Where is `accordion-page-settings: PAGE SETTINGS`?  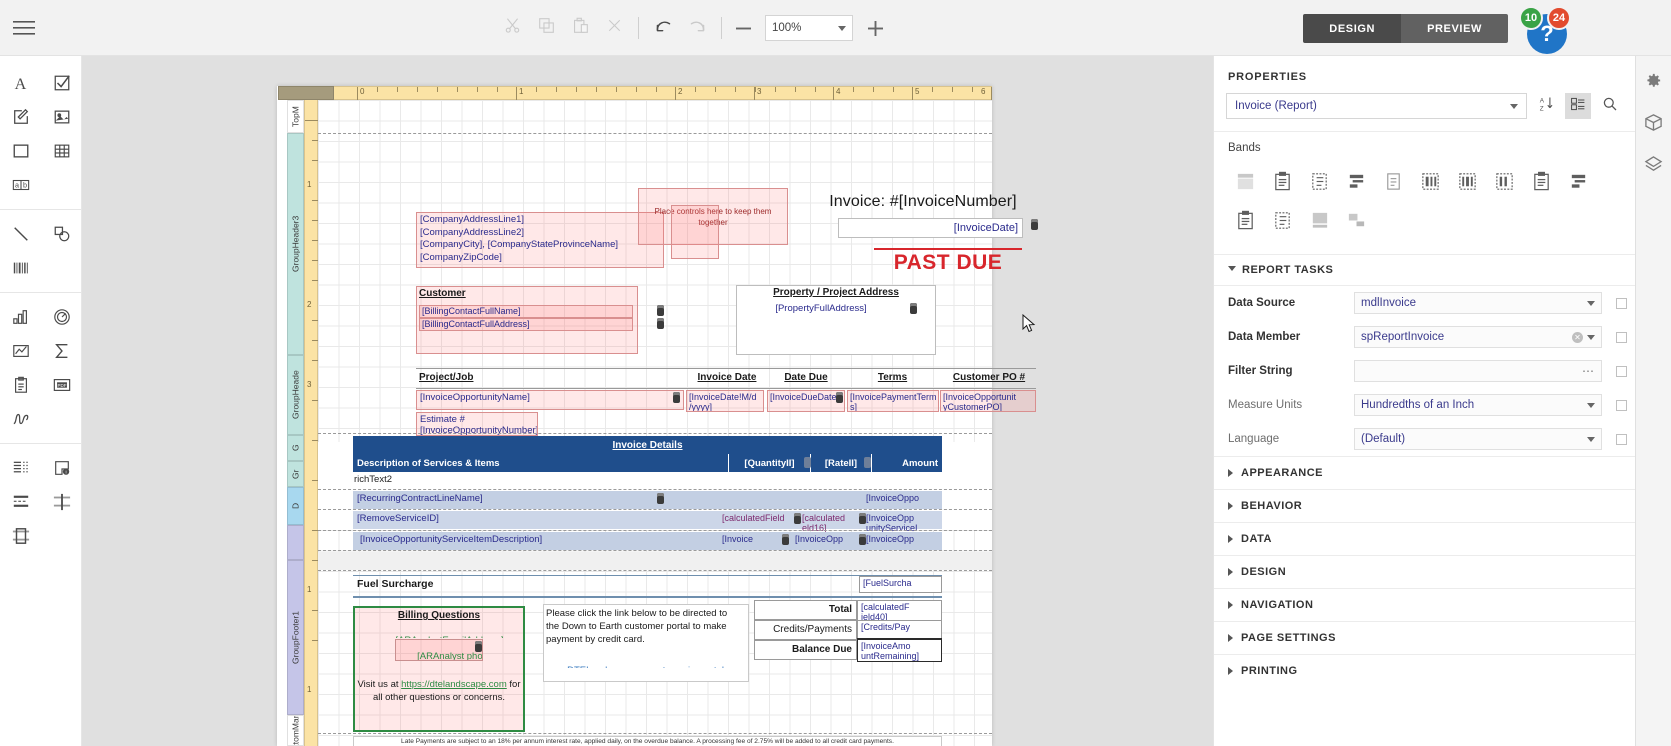 accordion-page-settings: PAGE SETTINGS is located at coordinates (1424, 637).